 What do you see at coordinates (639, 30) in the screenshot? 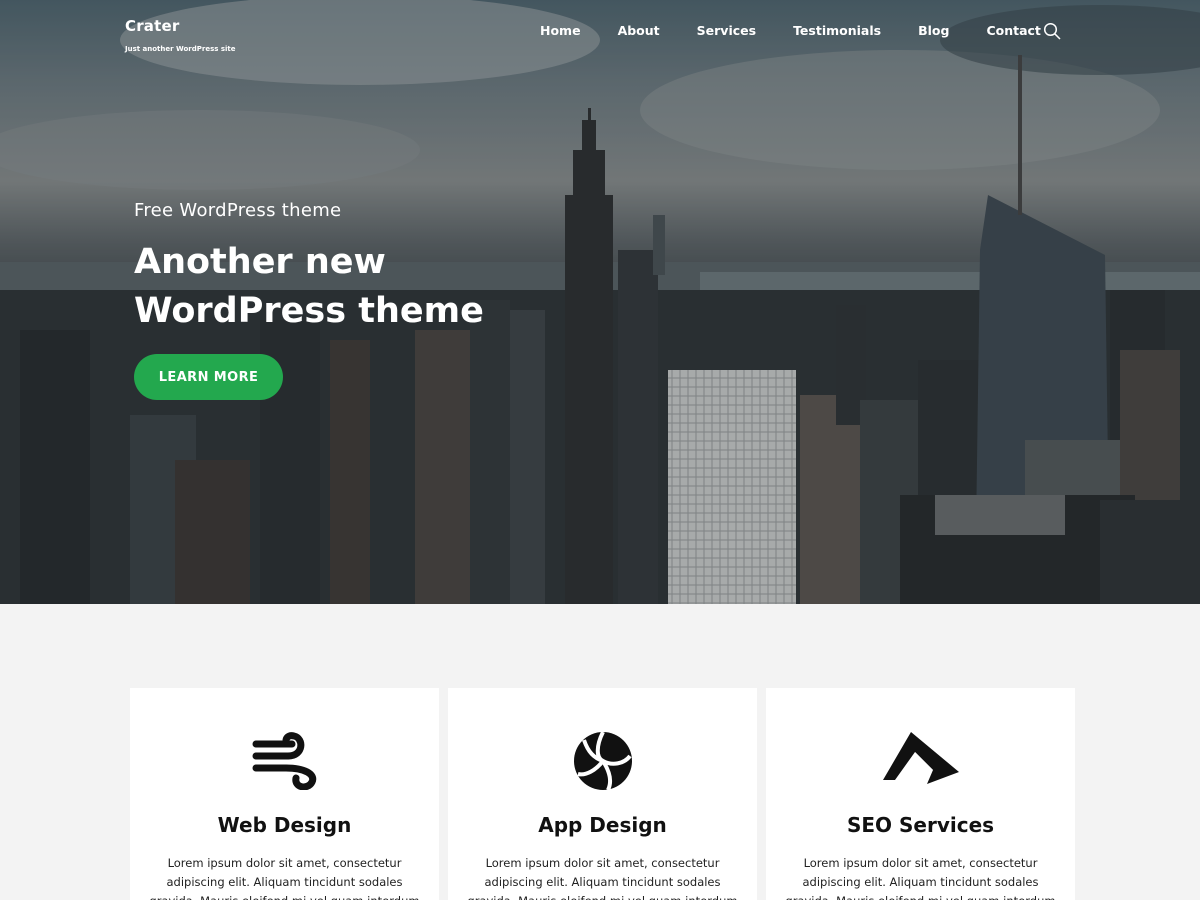
I see `nav-item-about: About` at bounding box center [639, 30].